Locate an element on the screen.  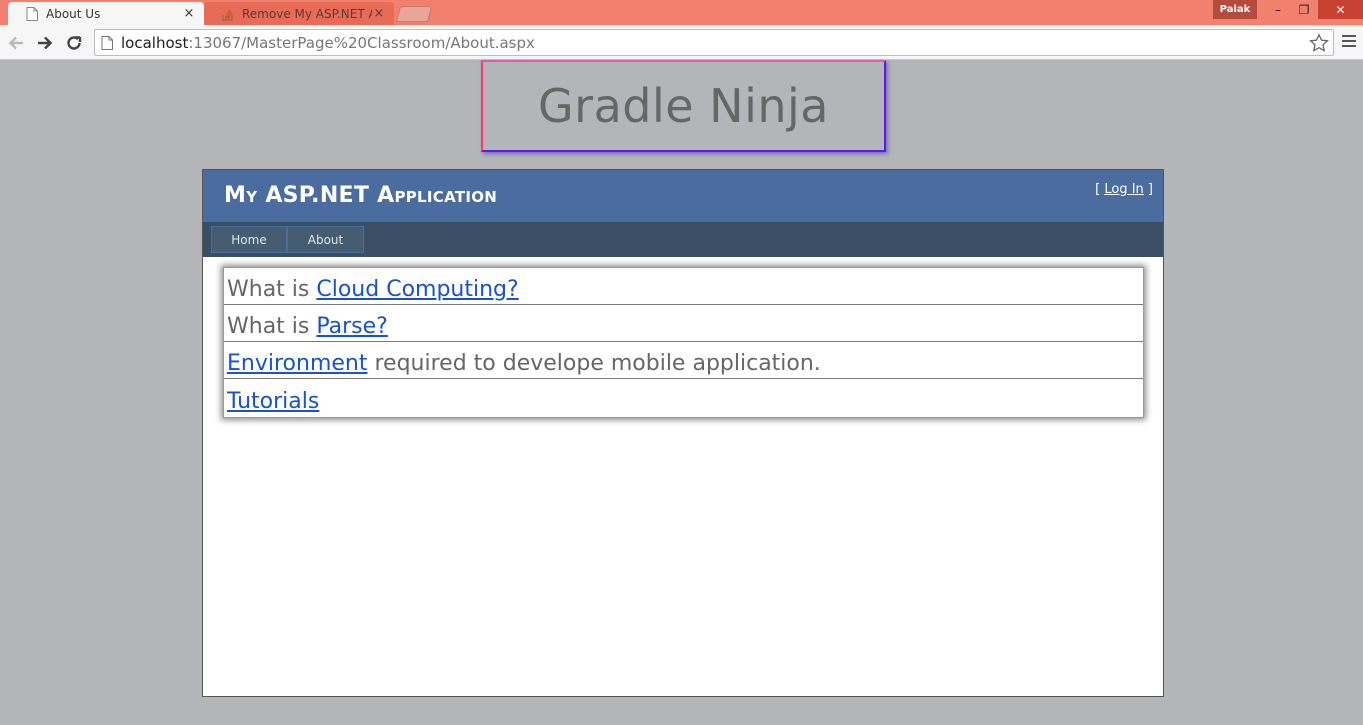
cloud-computing-link: Cloud Computing? is located at coordinates (417, 289).